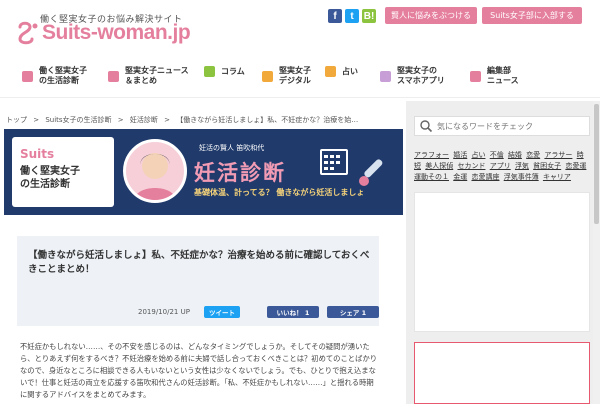  Describe the element at coordinates (334, 162) in the screenshot. I see `calendar-icon` at that location.